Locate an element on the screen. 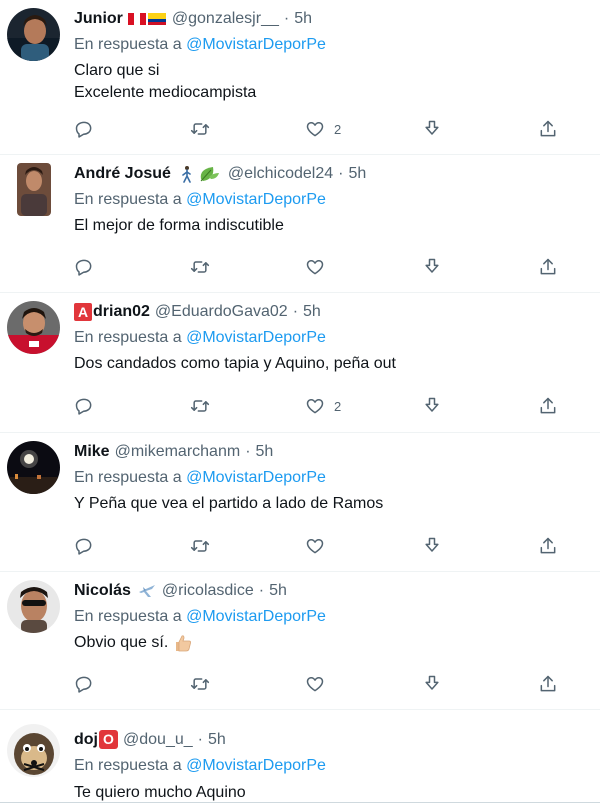  user-handle: @EduardoGava02 is located at coordinates (221, 311).